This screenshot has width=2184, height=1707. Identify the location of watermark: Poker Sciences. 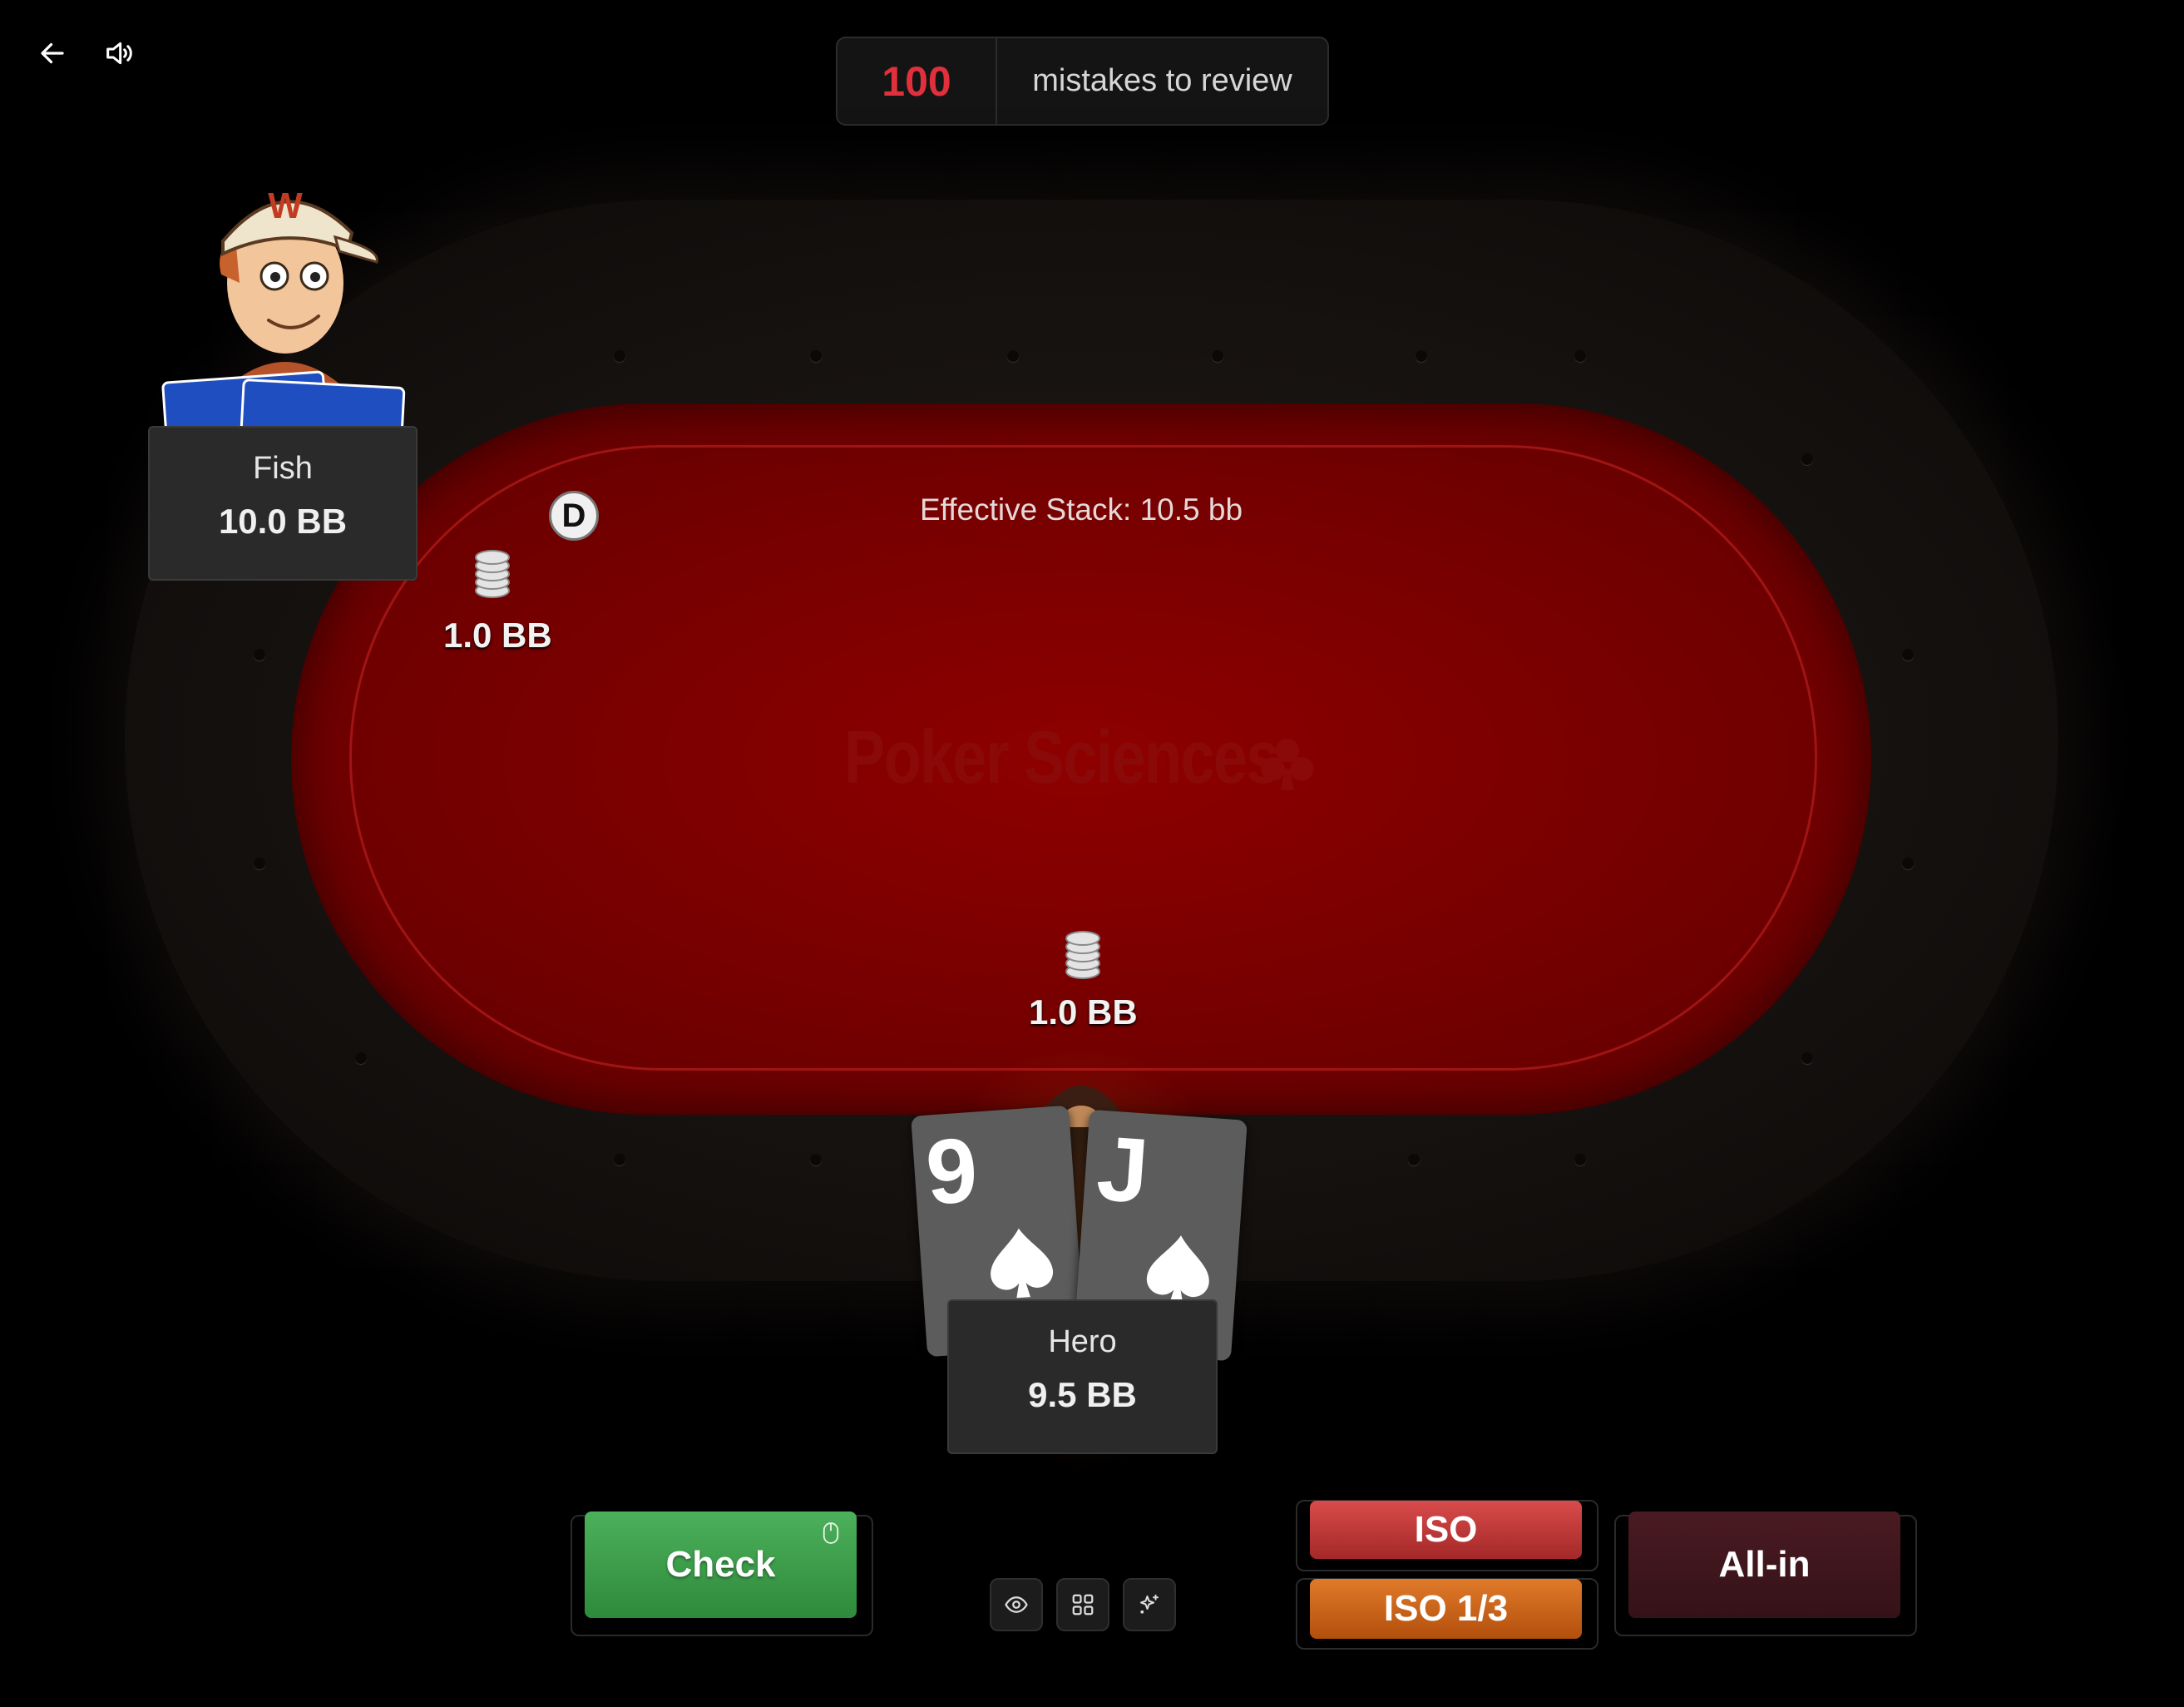
(1062, 758).